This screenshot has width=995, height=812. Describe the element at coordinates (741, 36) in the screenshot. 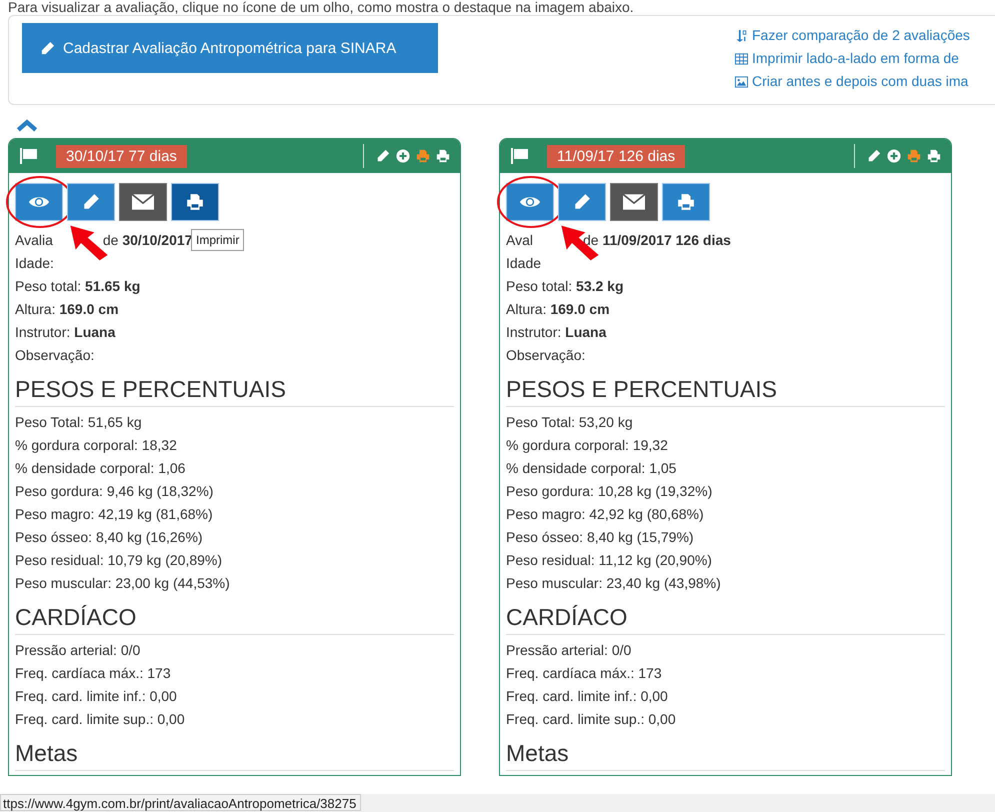

I see `sort-icon` at that location.